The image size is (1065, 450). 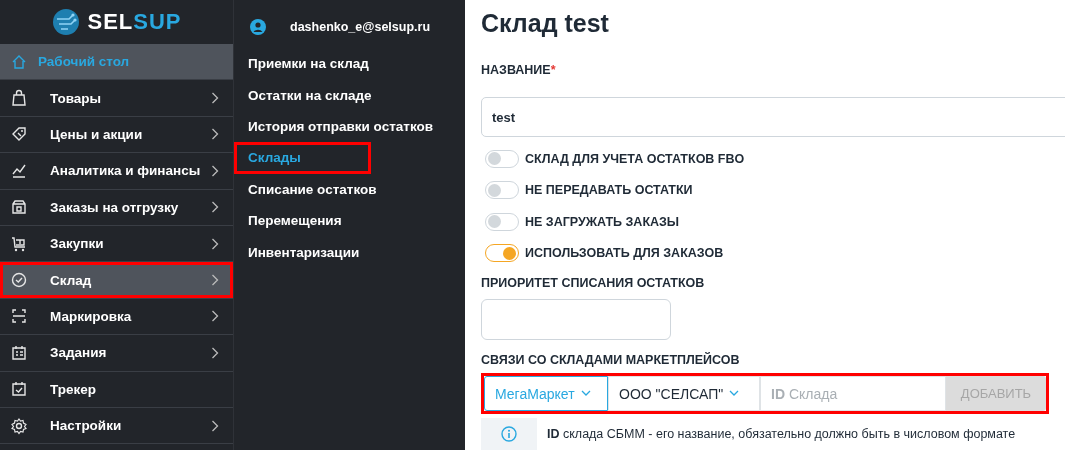 What do you see at coordinates (19, 425) in the screenshot?
I see `settings-icon` at bounding box center [19, 425].